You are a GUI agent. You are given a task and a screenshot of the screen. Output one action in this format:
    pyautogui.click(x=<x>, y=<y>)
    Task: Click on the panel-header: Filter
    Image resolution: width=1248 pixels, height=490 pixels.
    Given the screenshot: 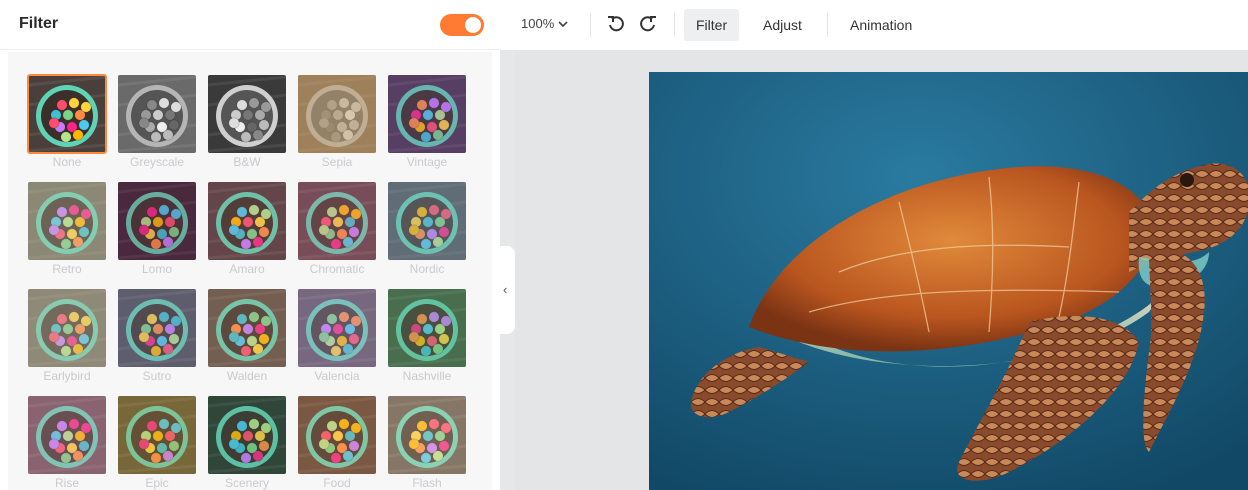 What is the action you would take?
    pyautogui.click(x=250, y=25)
    